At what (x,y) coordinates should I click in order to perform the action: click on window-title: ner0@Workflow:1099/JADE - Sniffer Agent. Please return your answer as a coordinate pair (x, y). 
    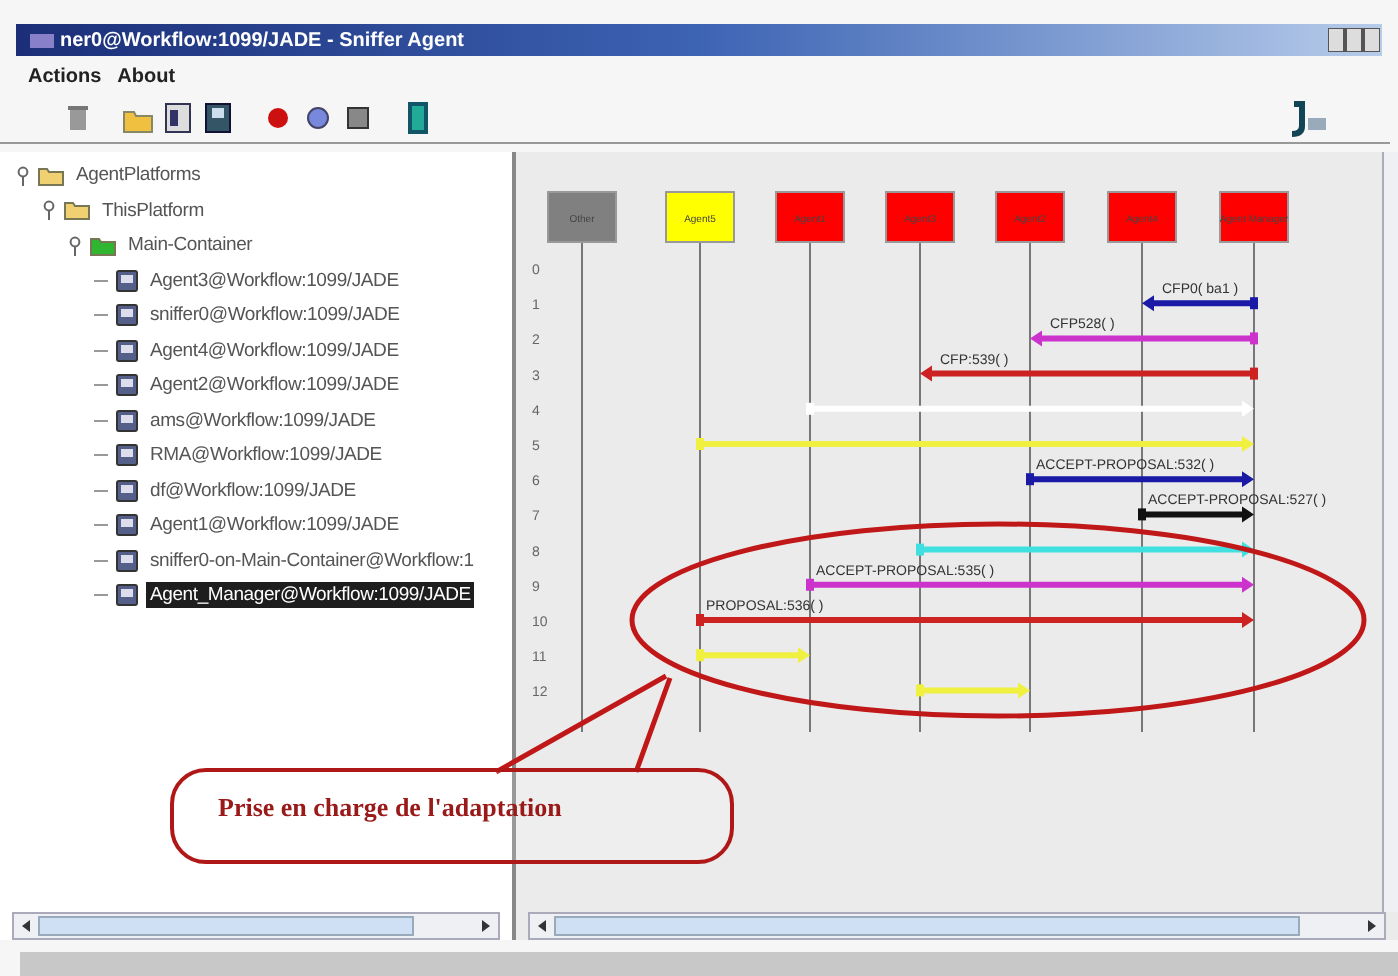
    Looking at the image, I should click on (262, 41).